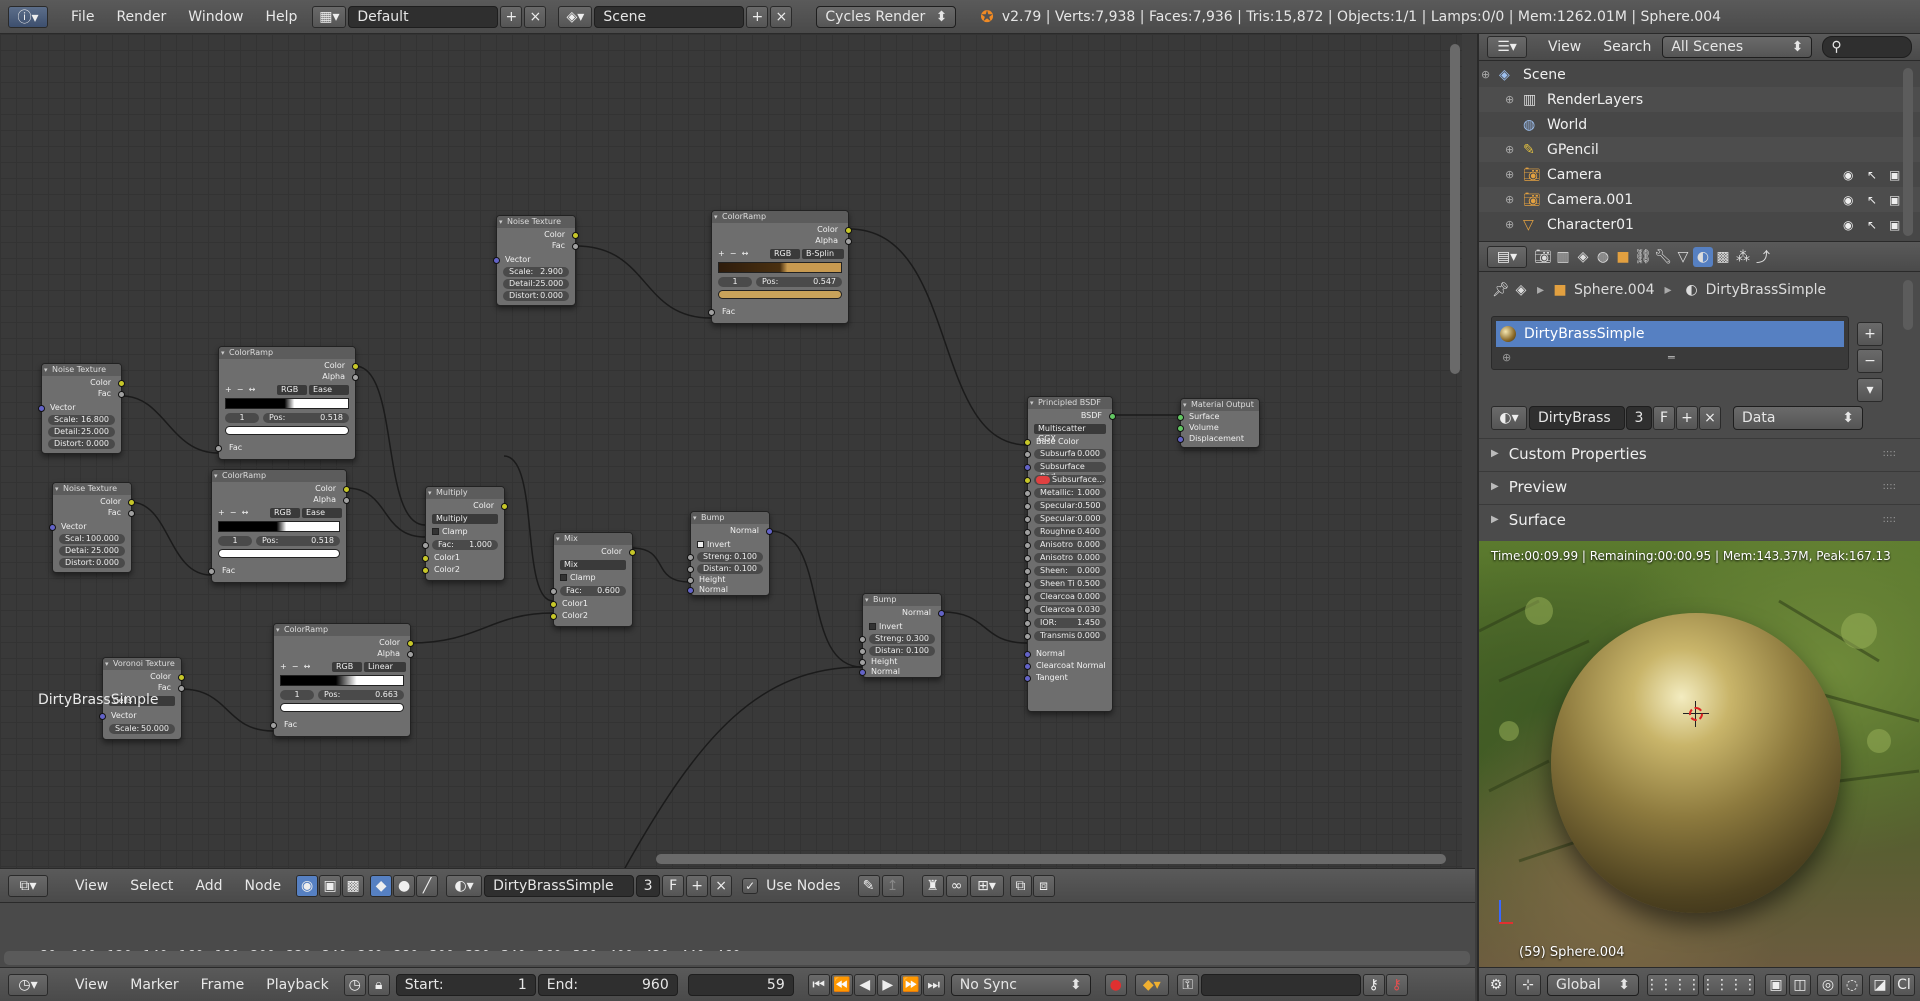  Describe the element at coordinates (933, 984) in the screenshot. I see `jump-end-icon: ⏭` at that location.